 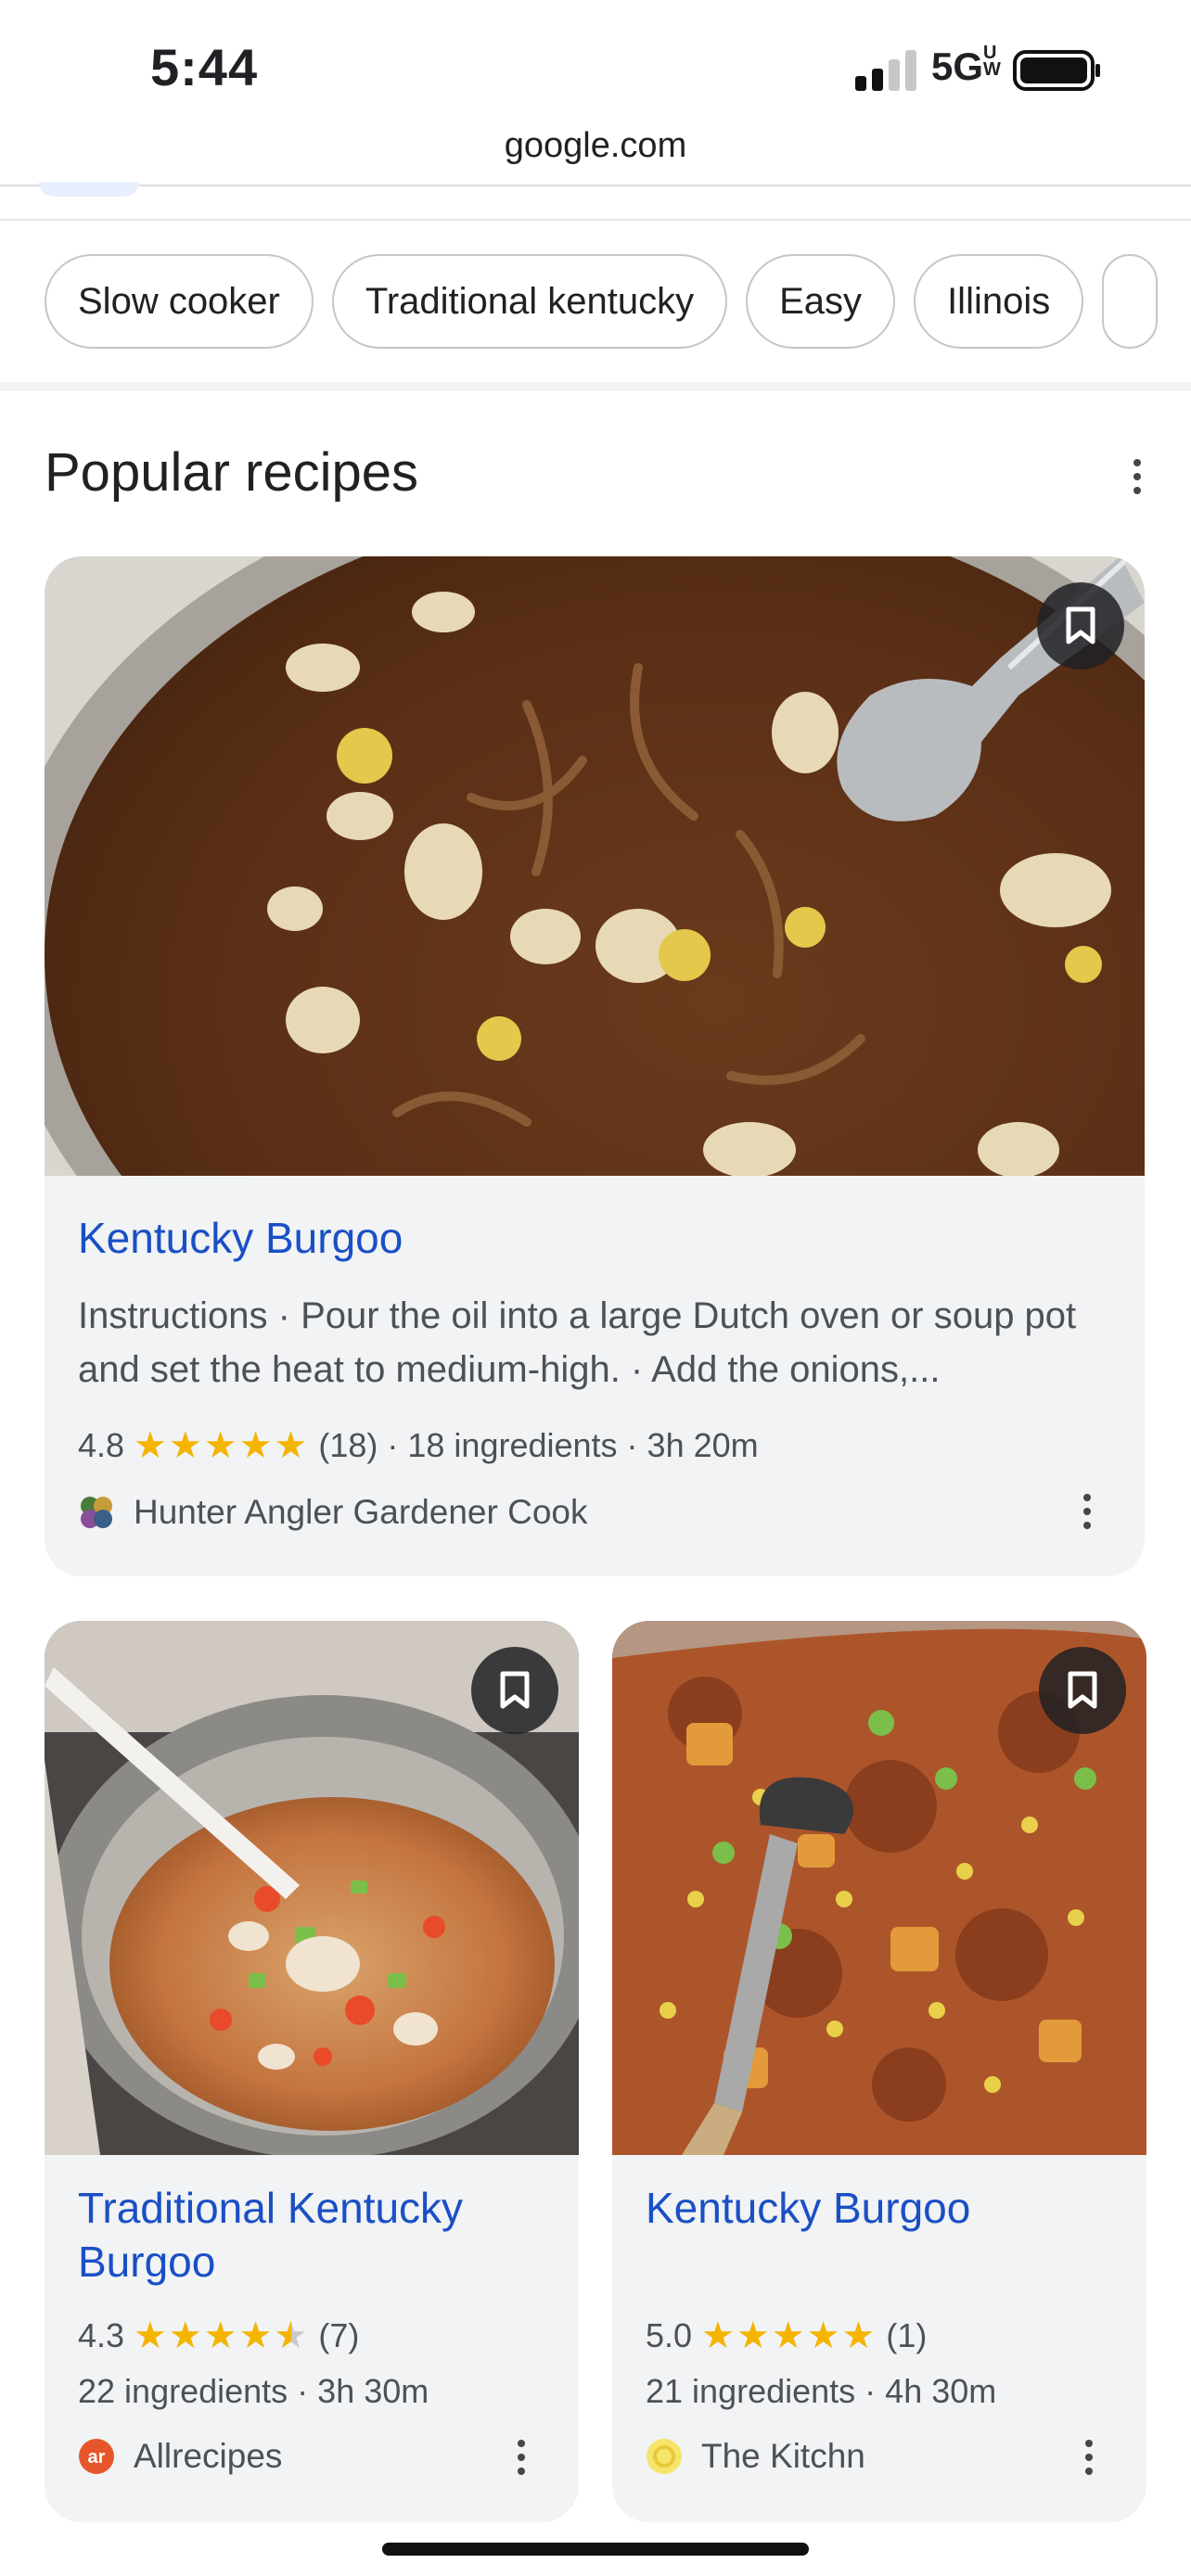 I want to click on the-kitchn-favicon-icon, so click(x=664, y=2457).